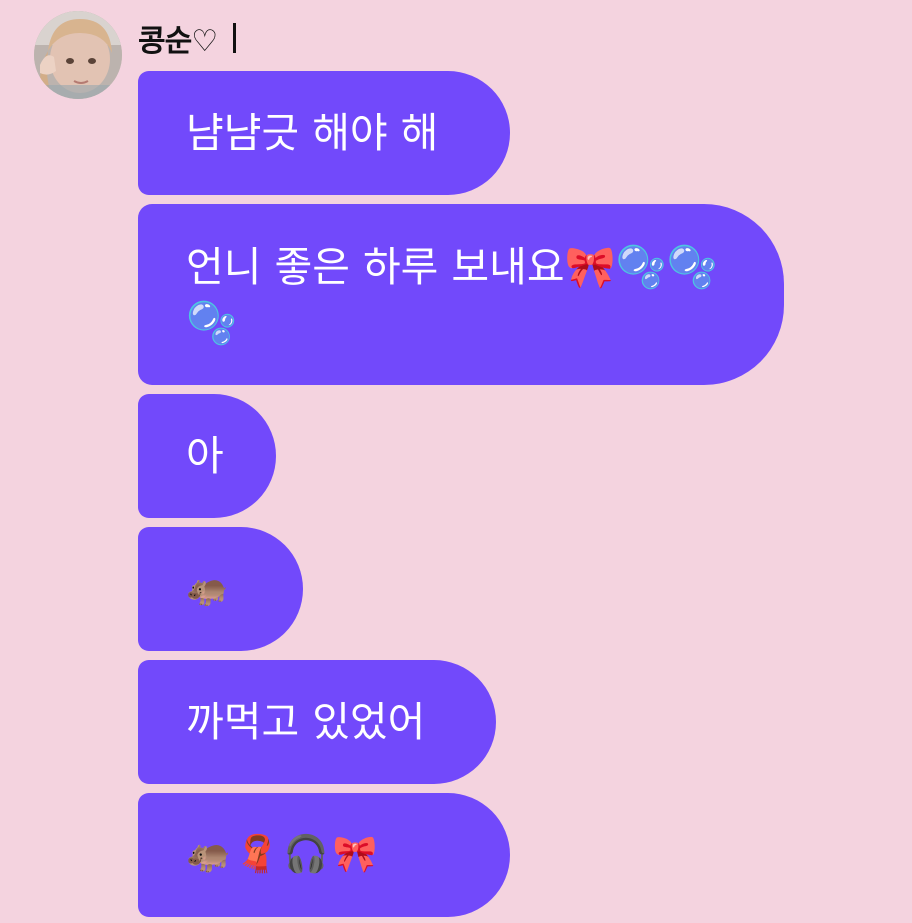  What do you see at coordinates (284, 854) in the screenshot?
I see `message-emoji: 🦛🧣🎧🎀` at bounding box center [284, 854].